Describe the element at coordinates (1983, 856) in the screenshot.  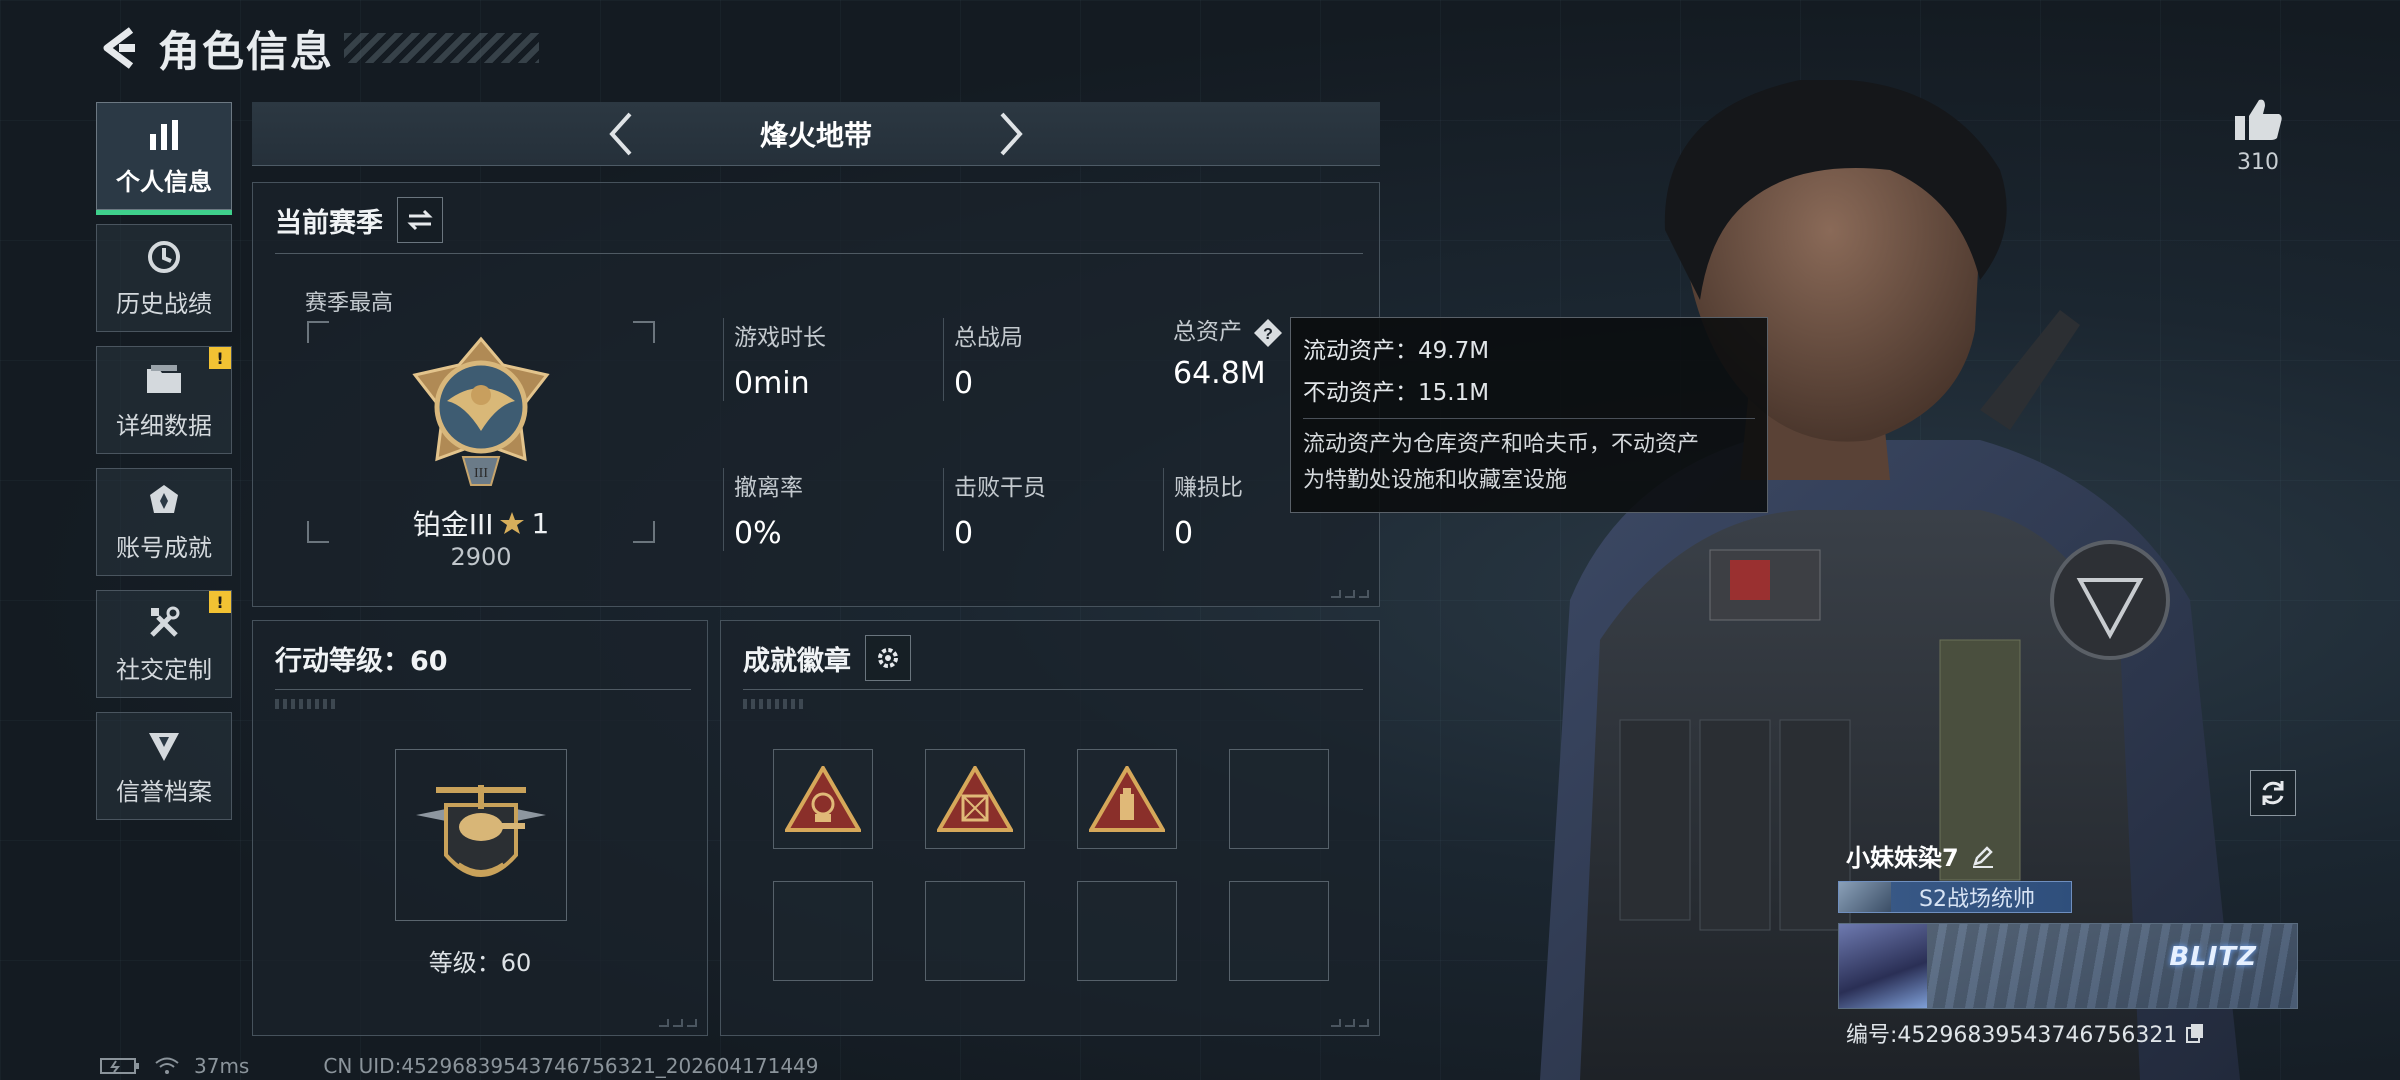
I see `edit-pencil-icon` at that location.